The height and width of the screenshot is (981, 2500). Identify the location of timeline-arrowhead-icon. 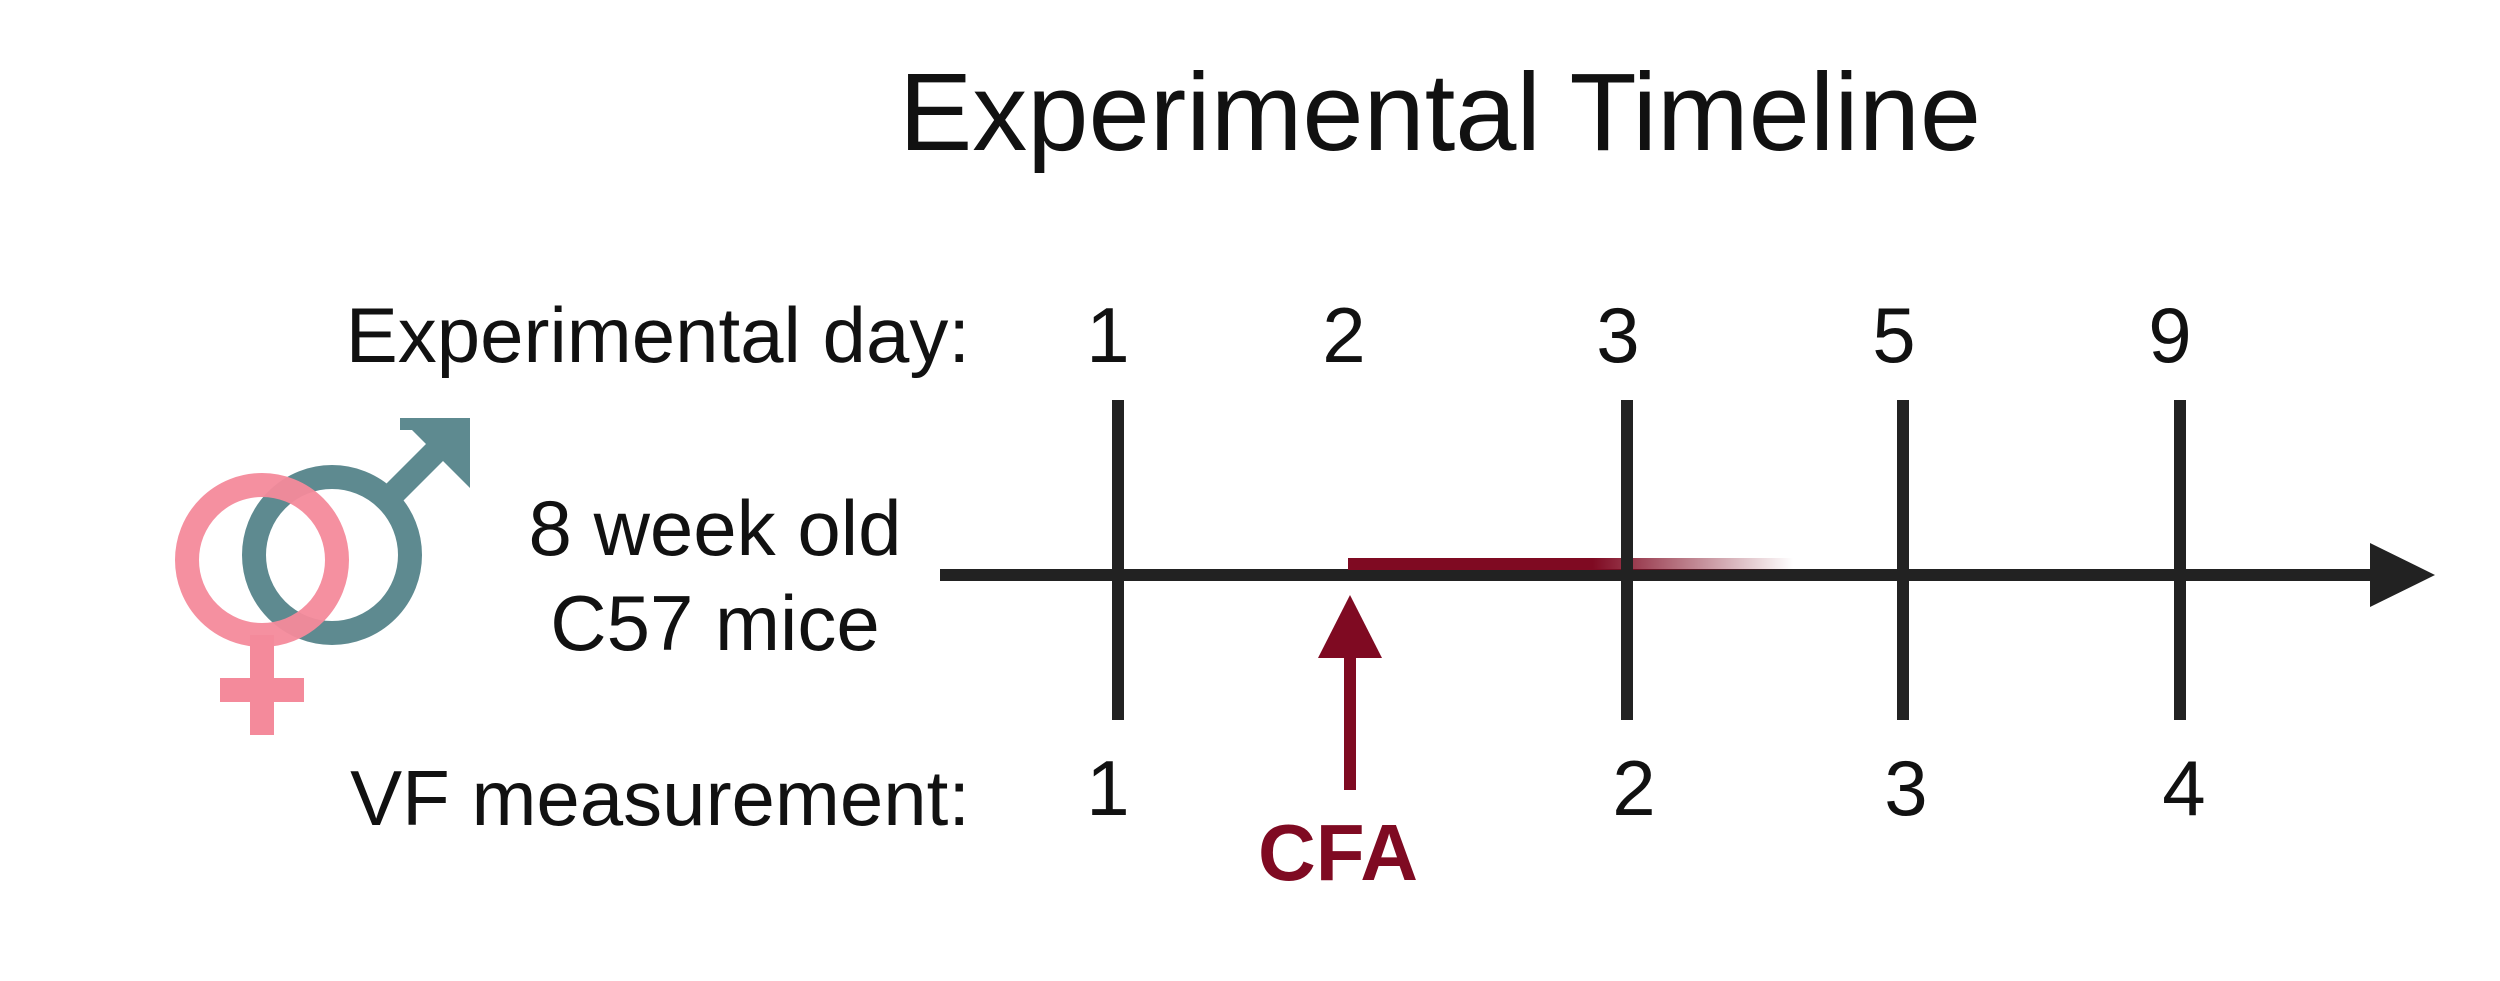
(2402, 575).